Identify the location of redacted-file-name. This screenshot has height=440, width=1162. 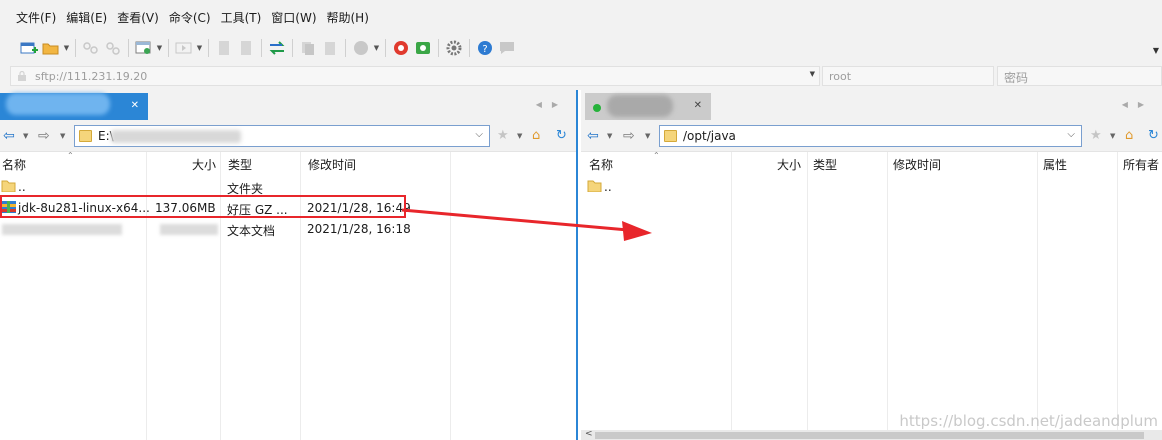
(62, 229).